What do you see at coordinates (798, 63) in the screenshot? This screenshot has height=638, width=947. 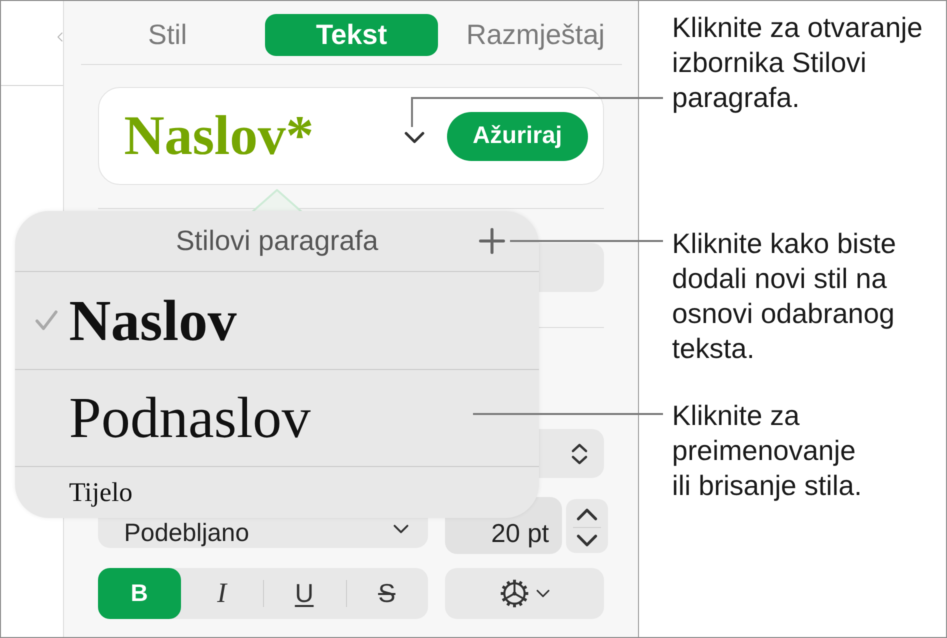 I see `callout-text: Kliknite za otvaranje izbornika Stilovi paragrafa.` at bounding box center [798, 63].